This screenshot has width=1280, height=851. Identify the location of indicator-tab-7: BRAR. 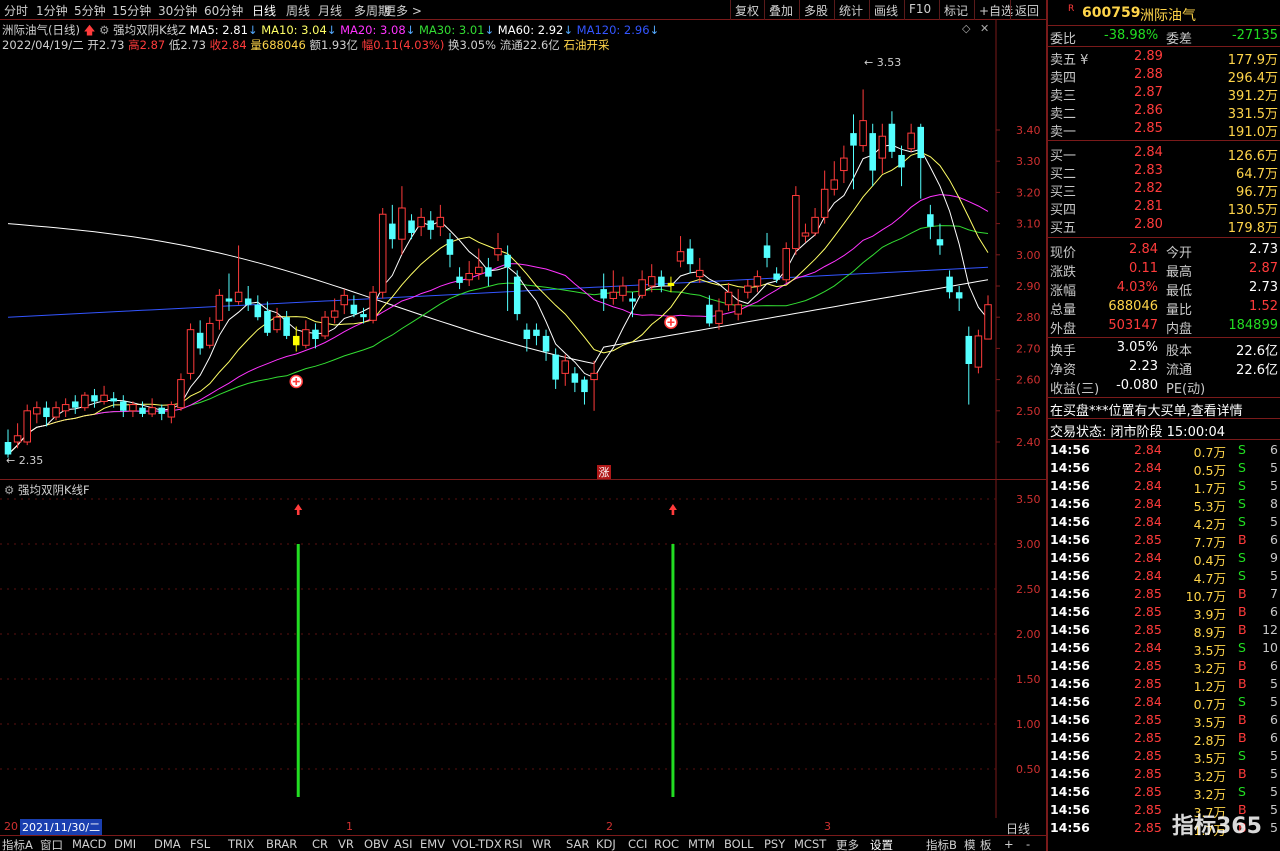
(281, 844).